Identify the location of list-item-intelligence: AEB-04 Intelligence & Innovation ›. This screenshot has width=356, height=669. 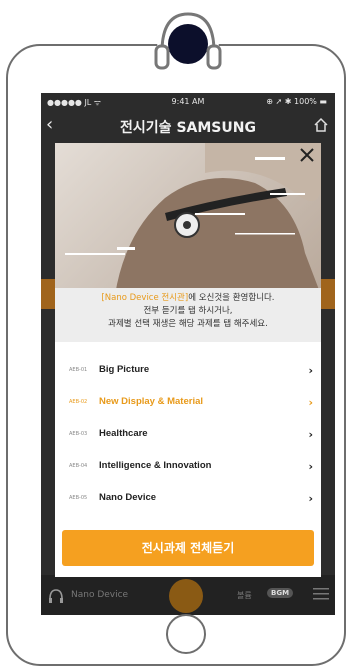
(188, 467).